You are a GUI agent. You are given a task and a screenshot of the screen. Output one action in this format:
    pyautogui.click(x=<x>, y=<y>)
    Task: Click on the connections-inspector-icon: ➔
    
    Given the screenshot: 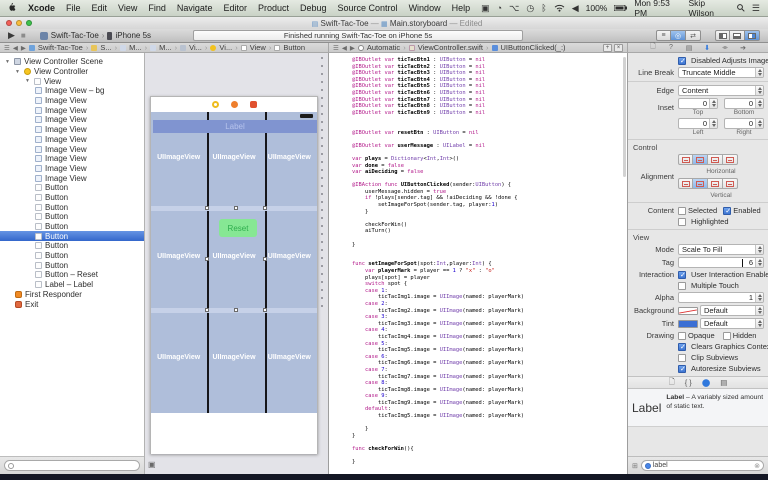 What is the action you would take?
    pyautogui.click(x=743, y=47)
    